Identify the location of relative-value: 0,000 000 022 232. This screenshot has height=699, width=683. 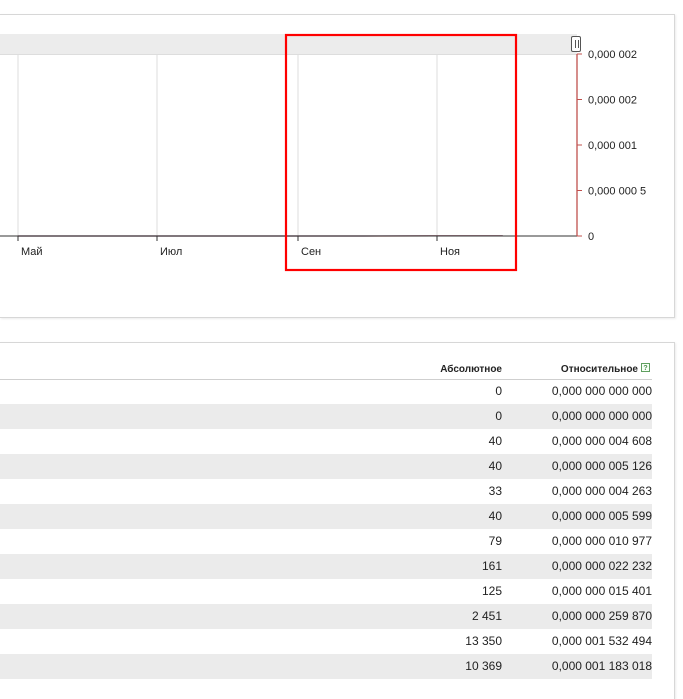
(602, 566).